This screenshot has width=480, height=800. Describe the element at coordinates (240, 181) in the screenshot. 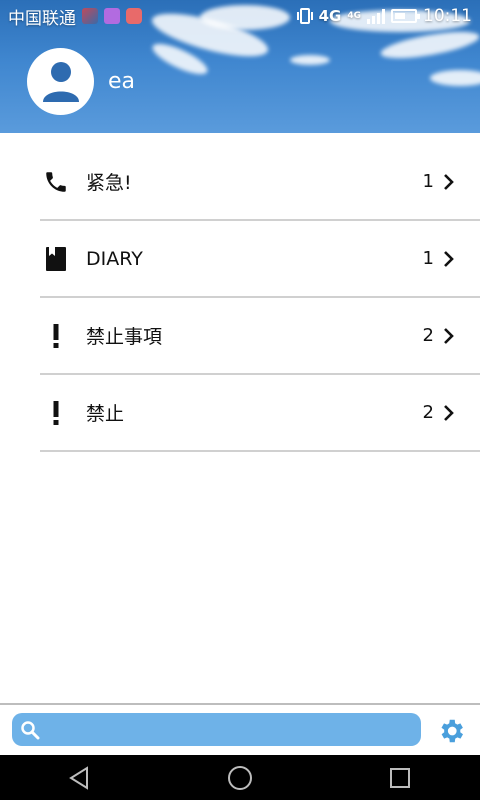

I see `list-item: 紧急! 1` at that location.